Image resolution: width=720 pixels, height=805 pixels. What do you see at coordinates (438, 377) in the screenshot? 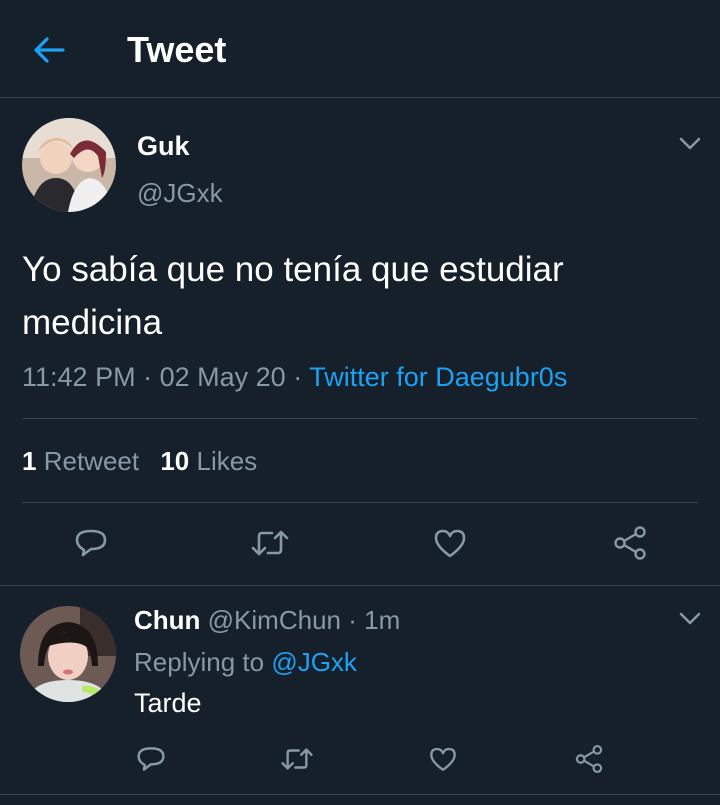
I see `tweet-source-link: Twitter for Daegubr0s` at bounding box center [438, 377].